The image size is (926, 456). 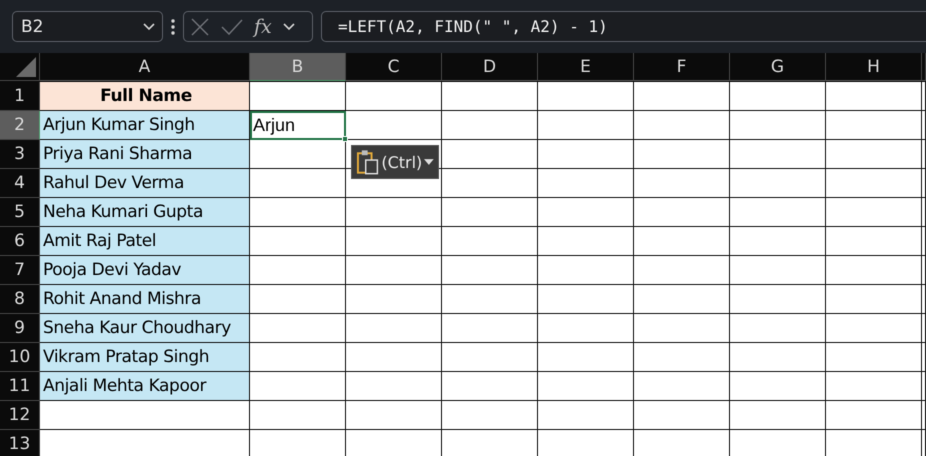 I want to click on row-header: 10, so click(x=20, y=357).